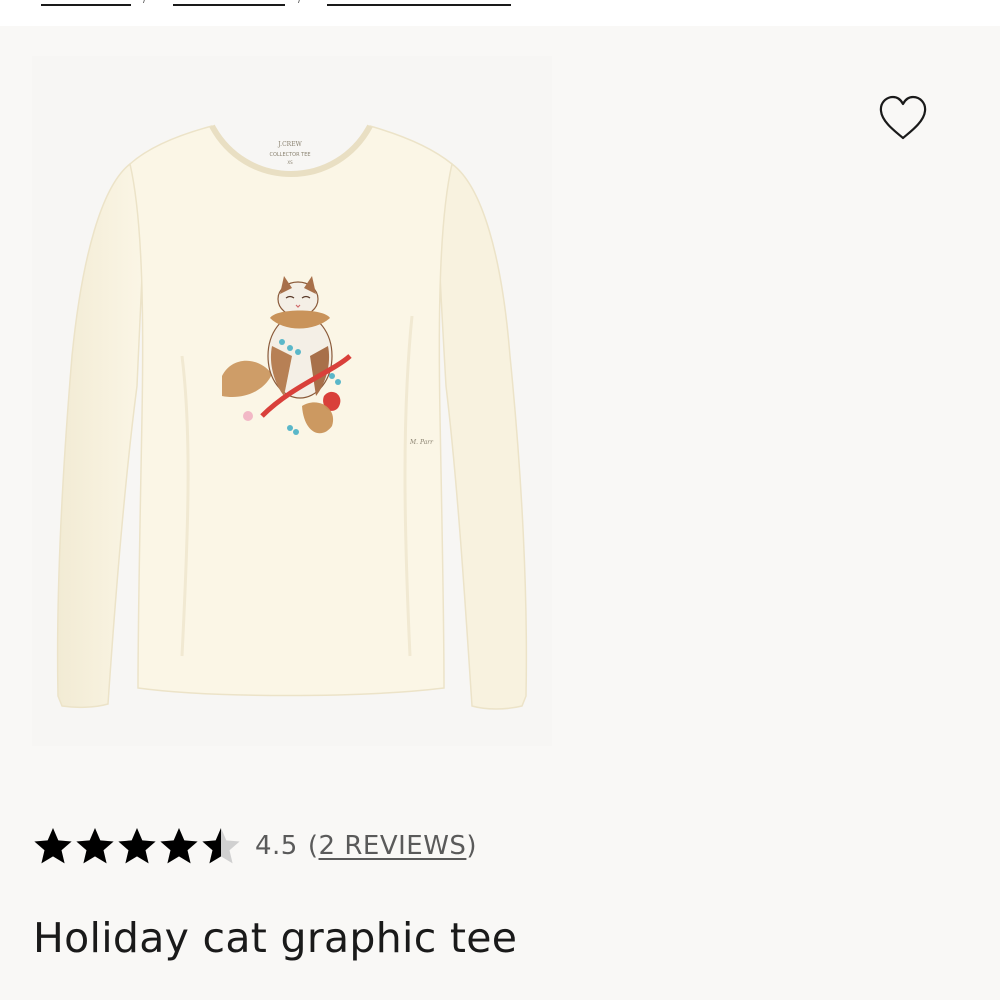 Image resolution: width=1000 pixels, height=1000 pixels. Describe the element at coordinates (289, 144) in the screenshot. I see `svg-text: J.CREW` at that location.